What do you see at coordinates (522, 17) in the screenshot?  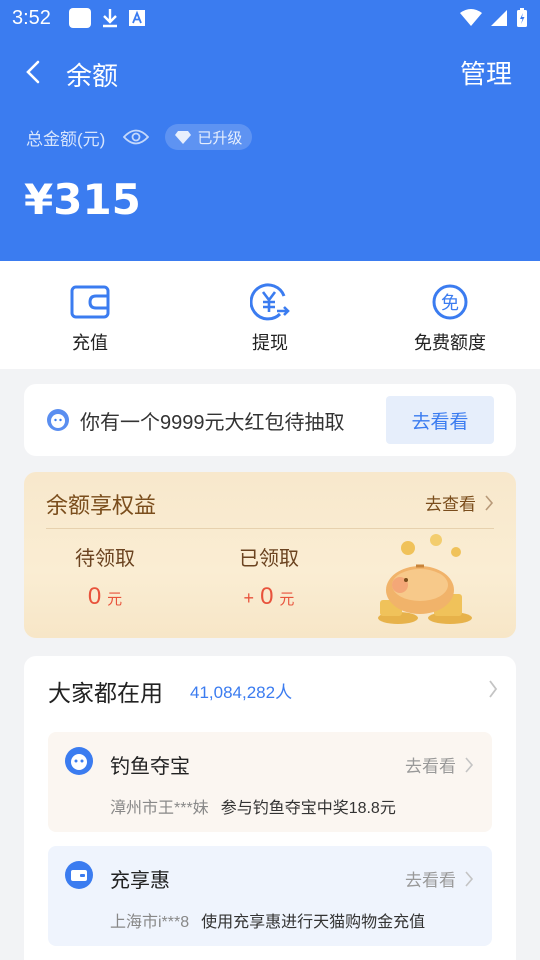 I see `battery-icon` at bounding box center [522, 17].